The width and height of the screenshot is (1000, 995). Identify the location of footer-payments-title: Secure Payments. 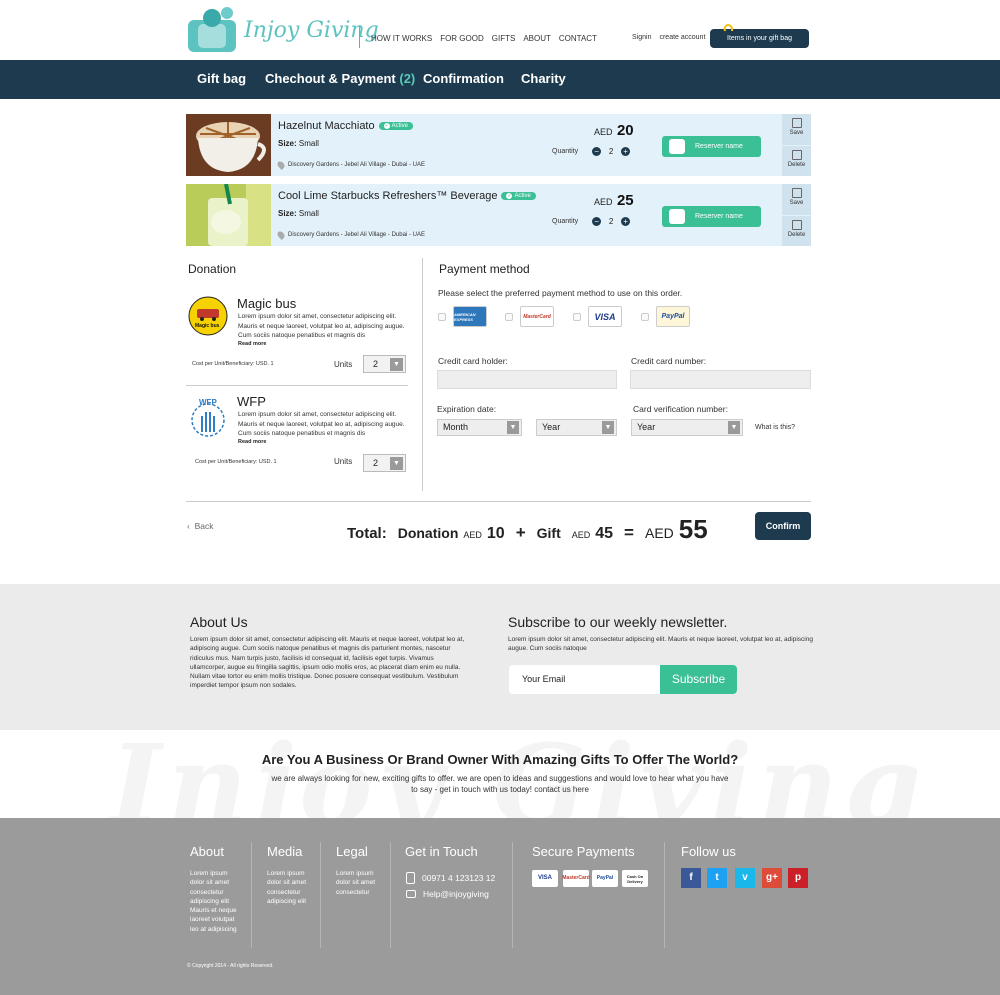
(583, 851).